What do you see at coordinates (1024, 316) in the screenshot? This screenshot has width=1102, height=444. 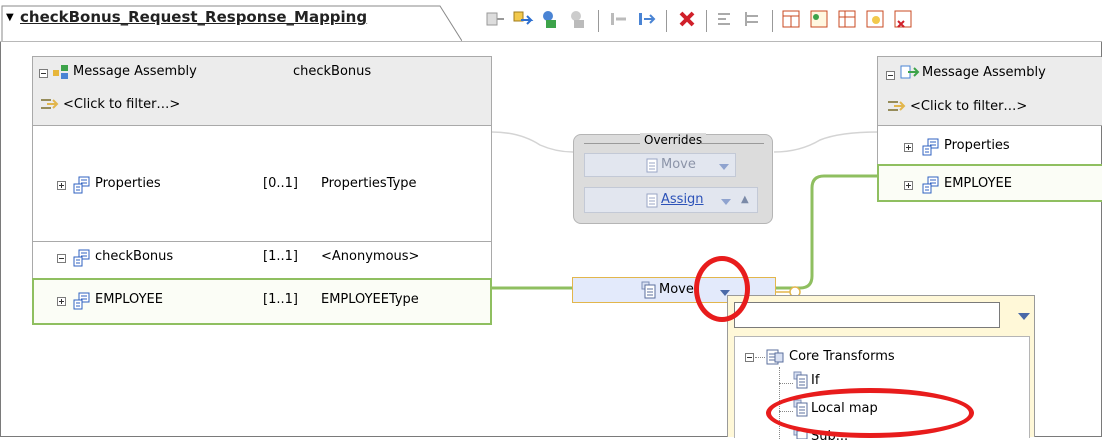 I see `search-dropdown-arrow-icon` at bounding box center [1024, 316].